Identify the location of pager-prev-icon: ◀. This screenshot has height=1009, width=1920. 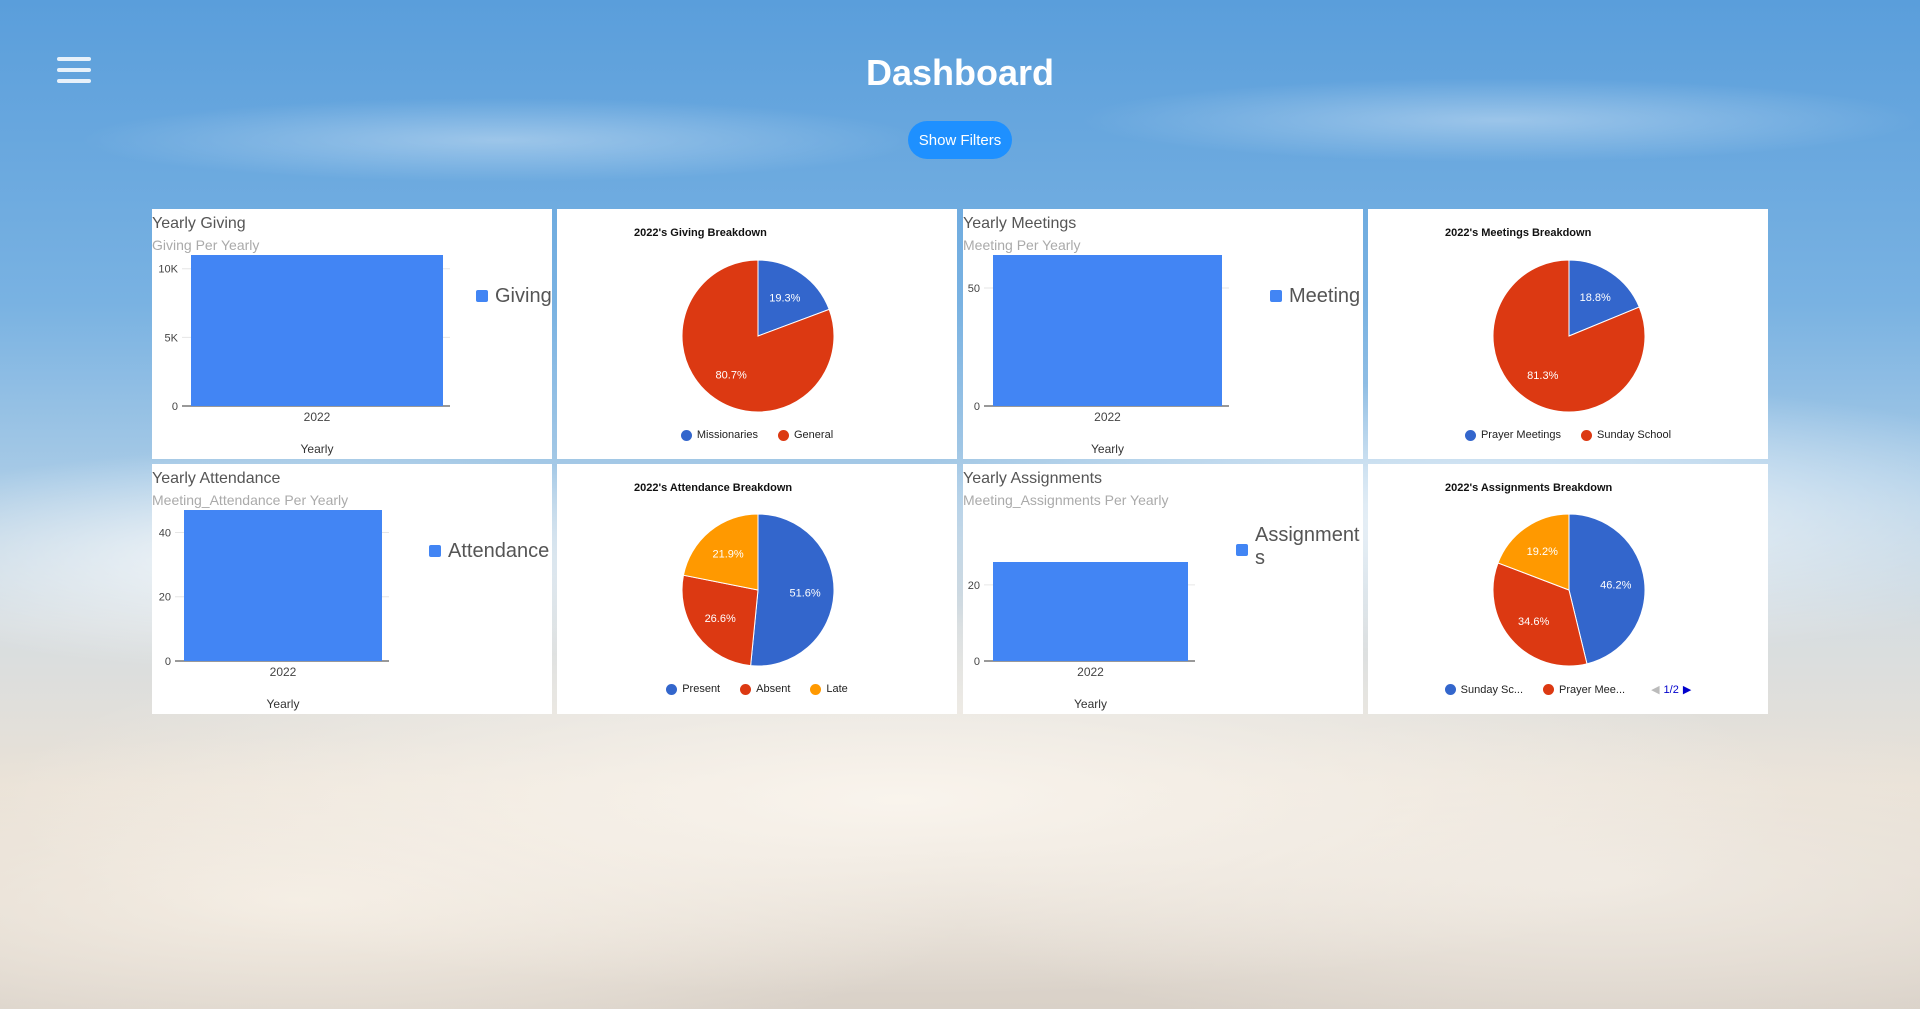
(1655, 689).